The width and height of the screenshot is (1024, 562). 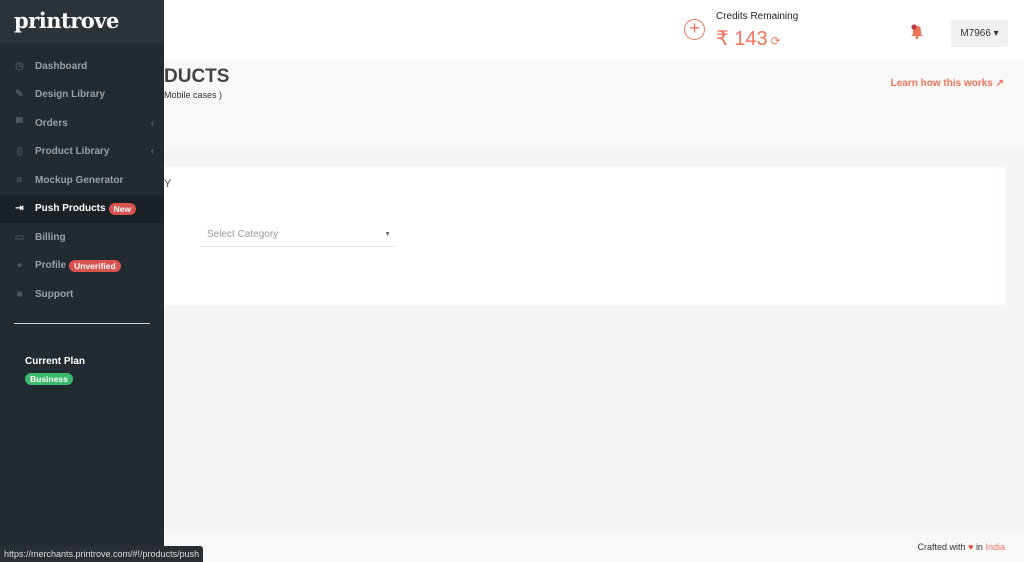 I want to click on bell-icon, so click(x=917, y=31).